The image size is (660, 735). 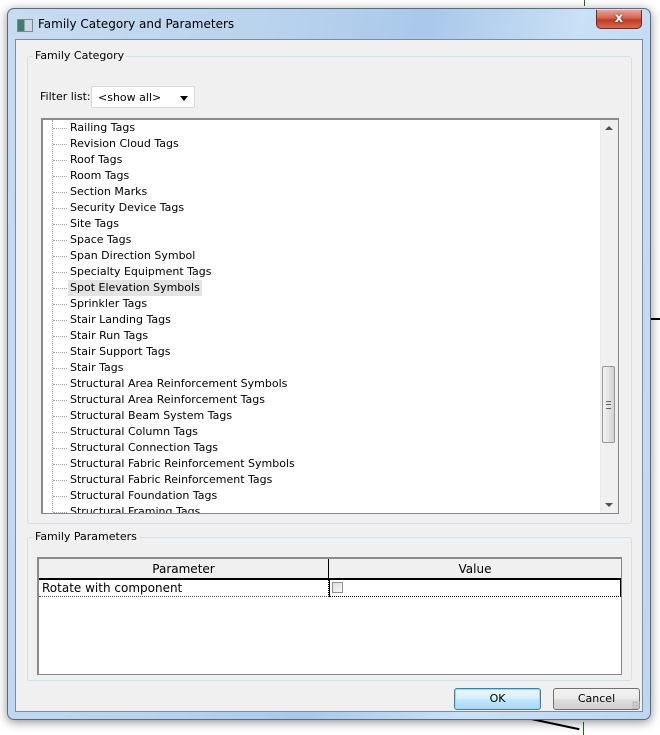 I want to click on tree-item-label: Structural Area Reinforcement Symbols, so click(x=179, y=383).